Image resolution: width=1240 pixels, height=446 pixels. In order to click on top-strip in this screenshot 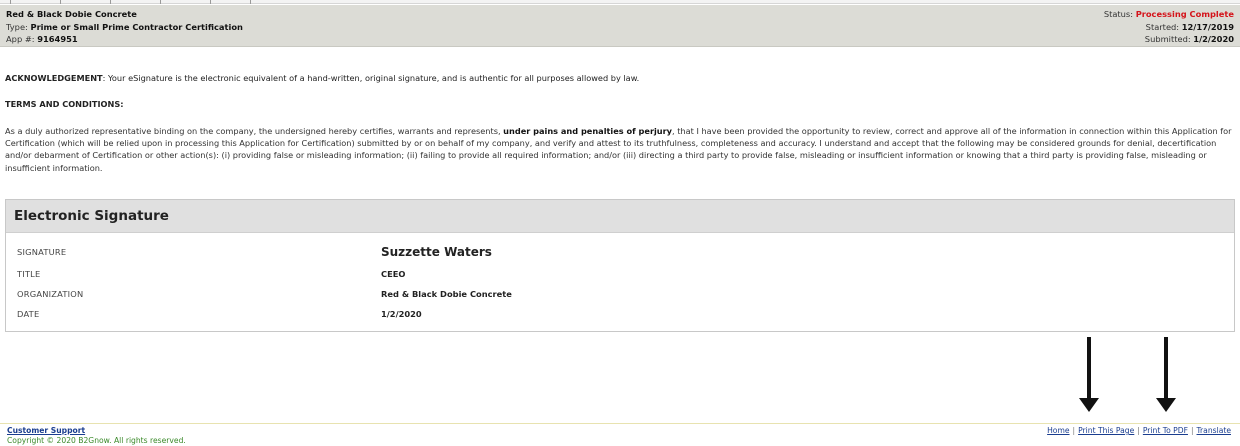, I will do `click(620, 2)`.